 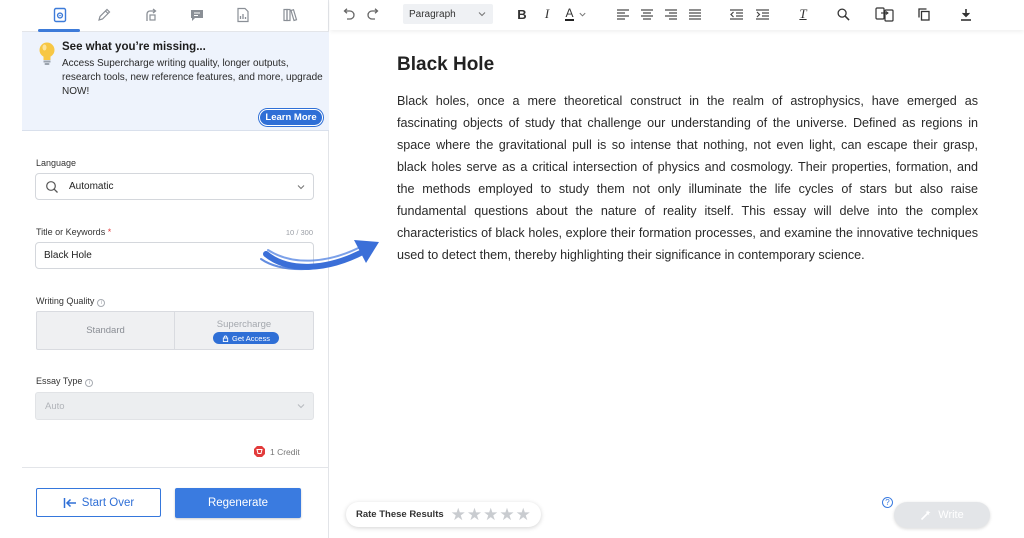 I want to click on document-title: Black Hole, so click(x=445, y=65).